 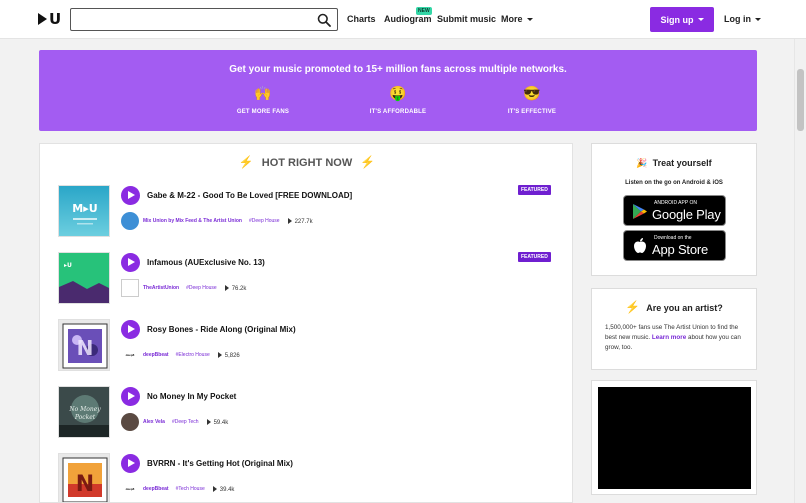 I want to click on promo-item-effective: 😎 IT'S EFFECTIVE, so click(x=532, y=100).